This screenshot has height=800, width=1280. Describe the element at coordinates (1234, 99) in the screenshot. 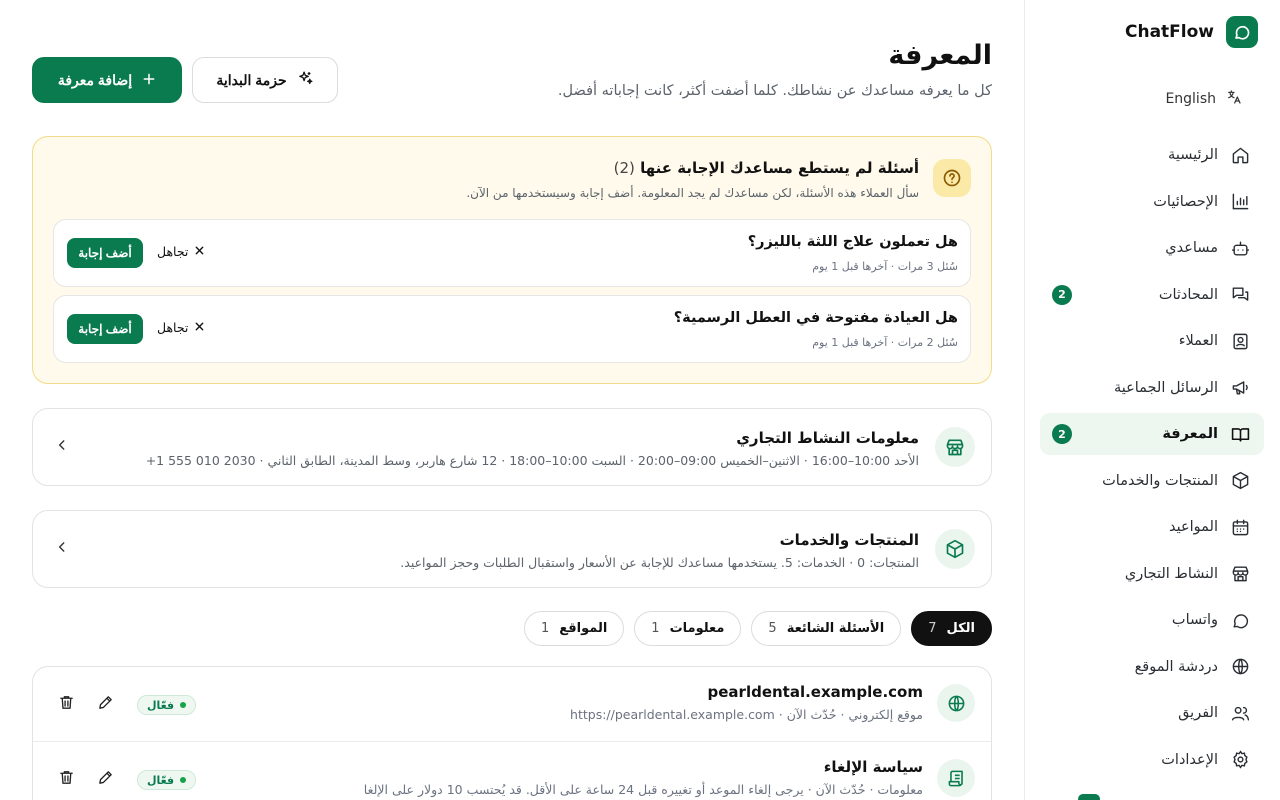

I see `translate-icon` at that location.